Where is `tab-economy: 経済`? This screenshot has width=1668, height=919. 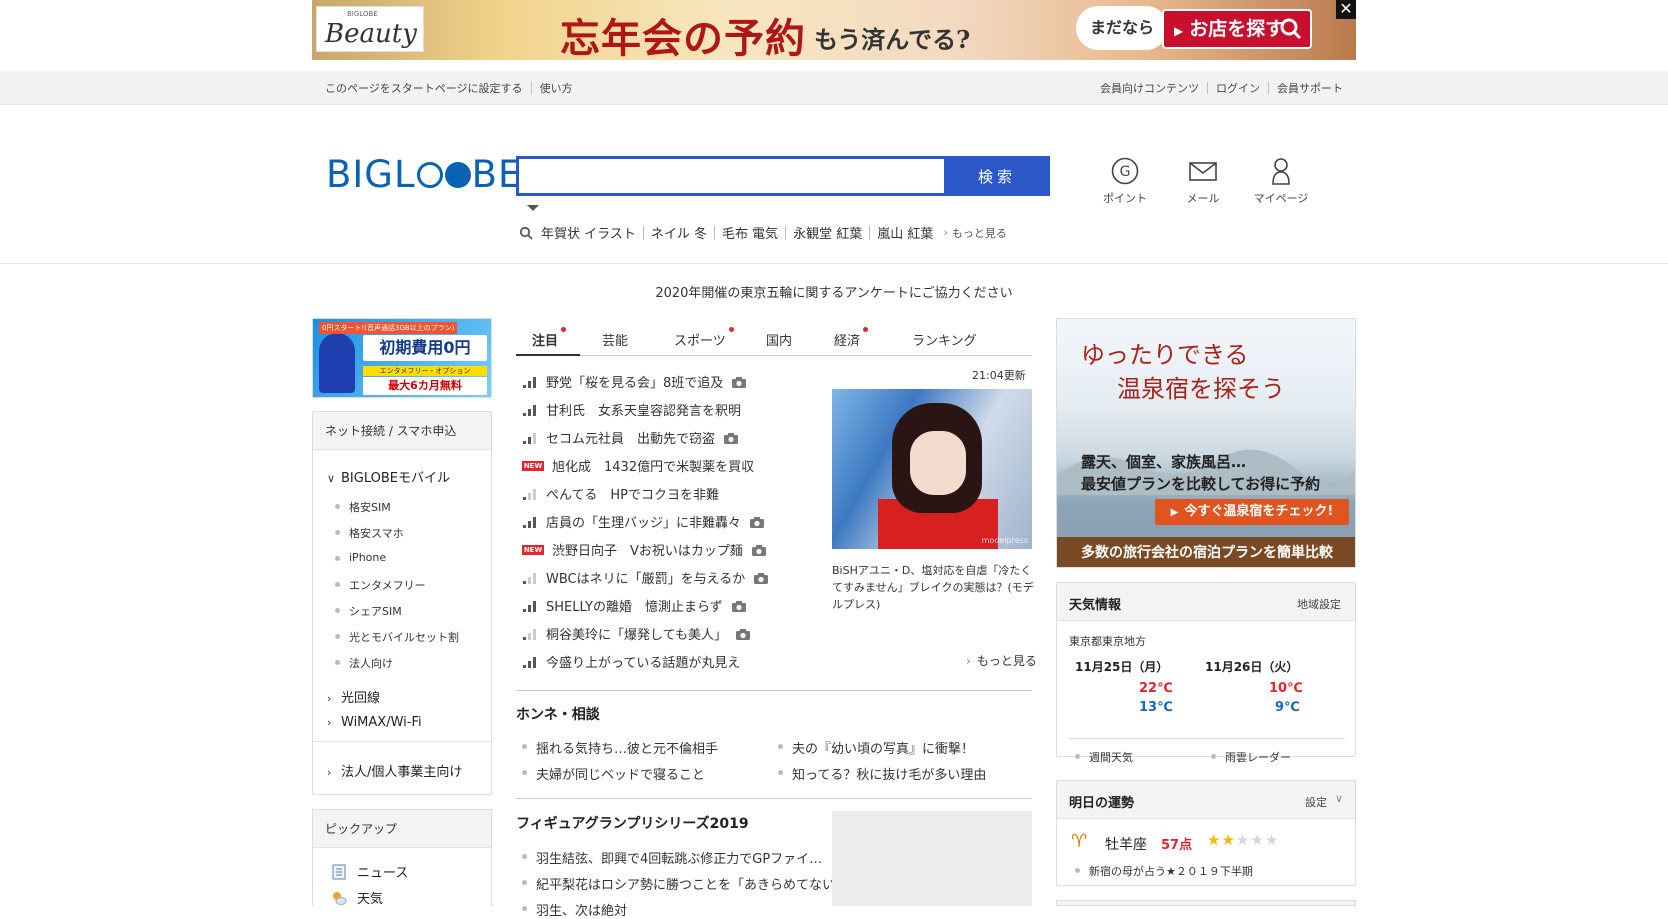
tab-economy: 経済 is located at coordinates (851, 338).